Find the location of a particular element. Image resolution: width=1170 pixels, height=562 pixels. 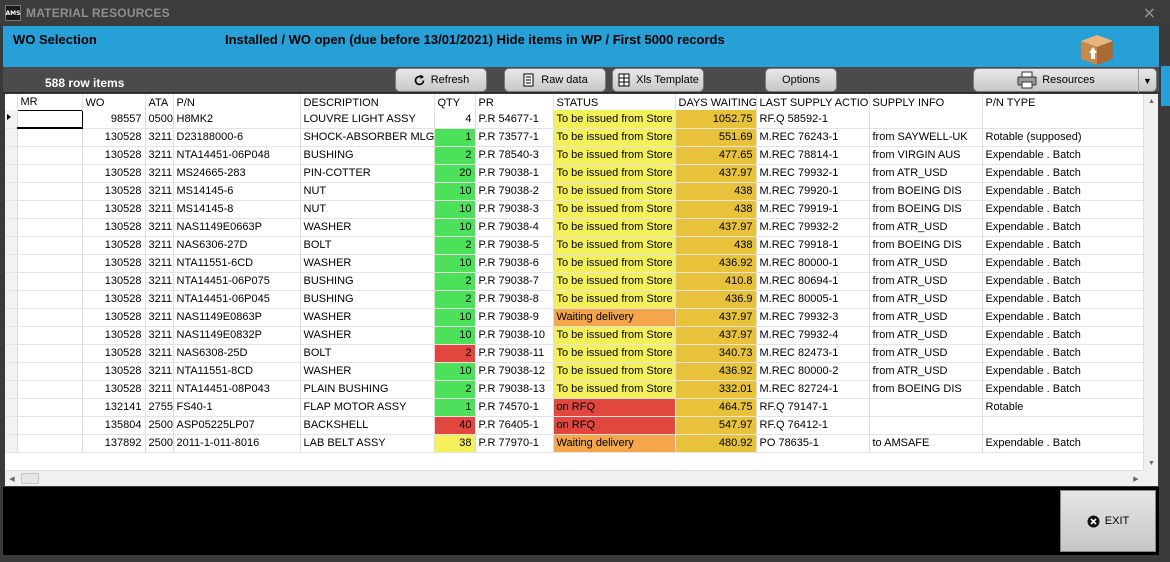

pn-cell: MS24665-283 is located at coordinates (237, 173).